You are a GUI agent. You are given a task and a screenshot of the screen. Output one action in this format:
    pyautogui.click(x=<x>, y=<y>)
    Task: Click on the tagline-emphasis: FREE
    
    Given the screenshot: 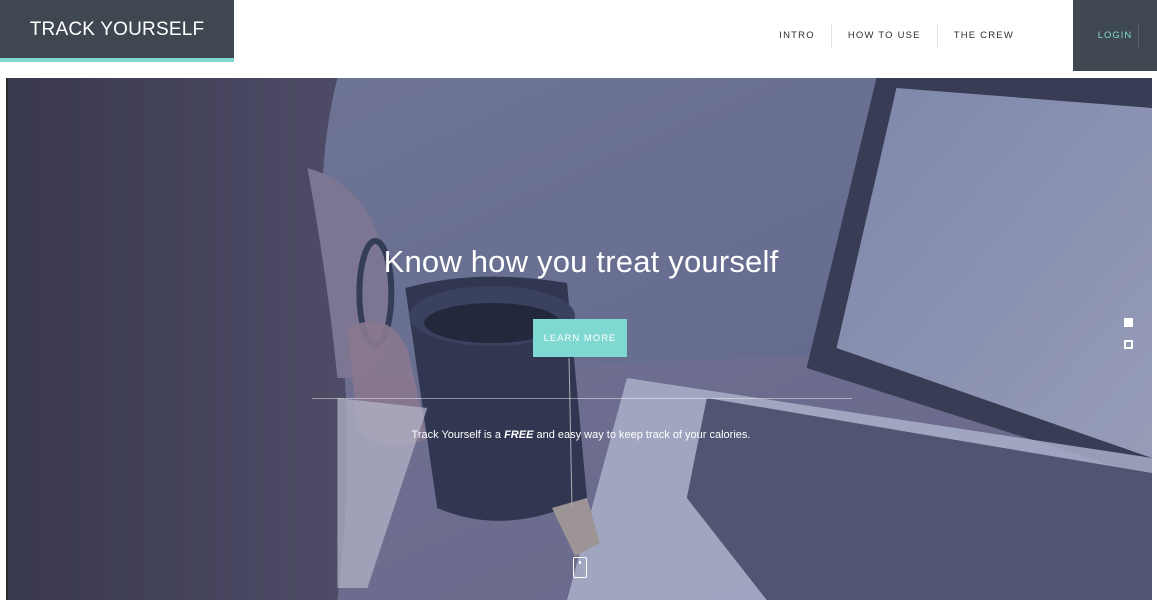 What is the action you would take?
    pyautogui.click(x=519, y=435)
    